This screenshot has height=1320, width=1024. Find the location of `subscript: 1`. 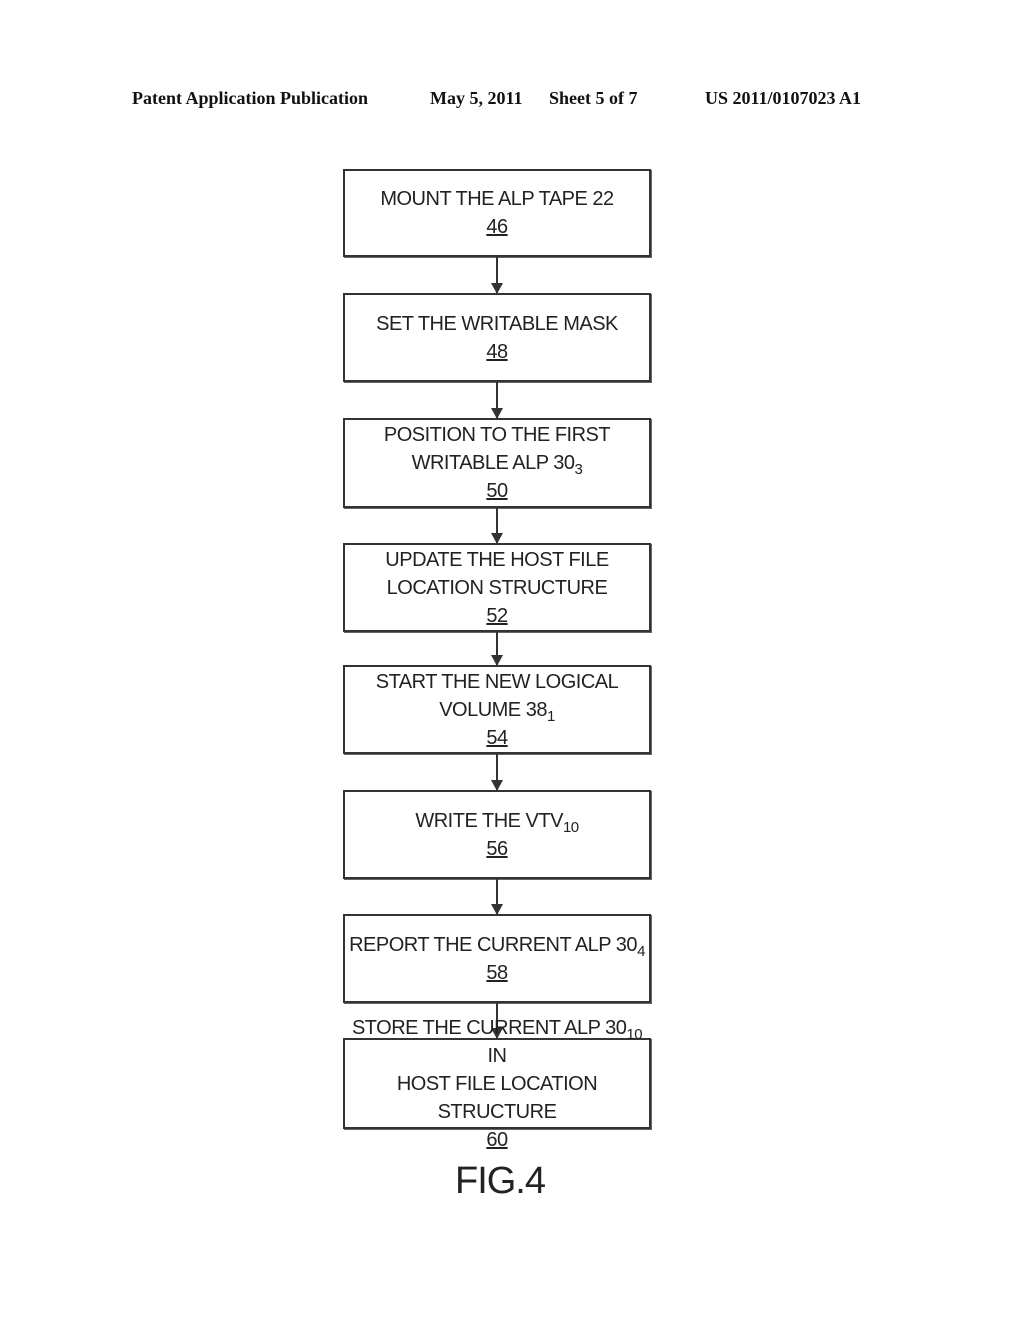

subscript: 1 is located at coordinates (550, 716).